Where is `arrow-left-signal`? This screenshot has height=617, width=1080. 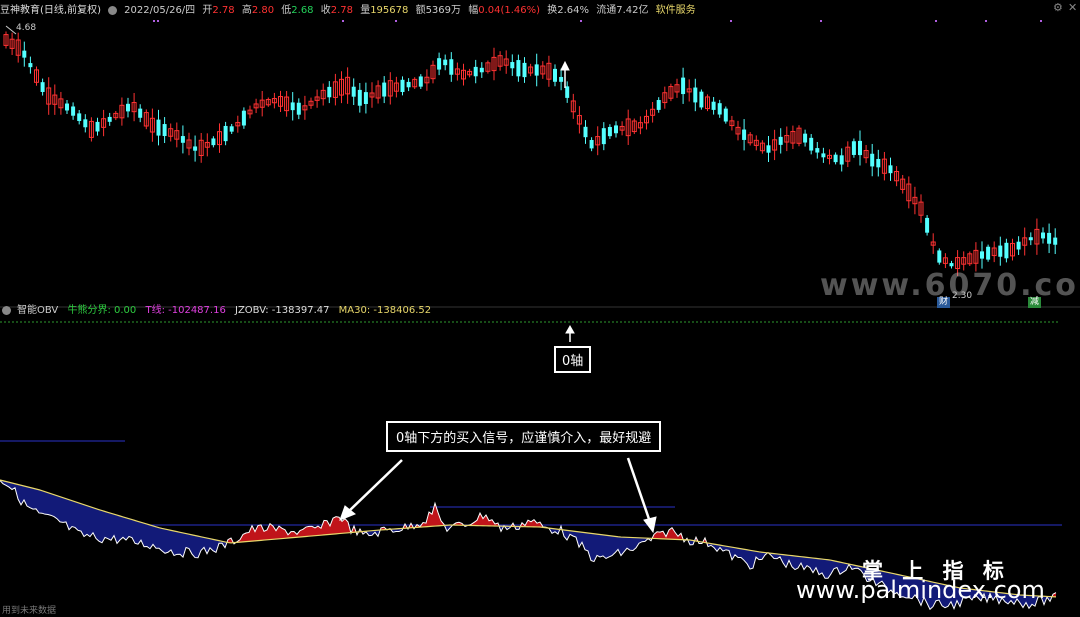 arrow-left-signal is located at coordinates (371, 490).